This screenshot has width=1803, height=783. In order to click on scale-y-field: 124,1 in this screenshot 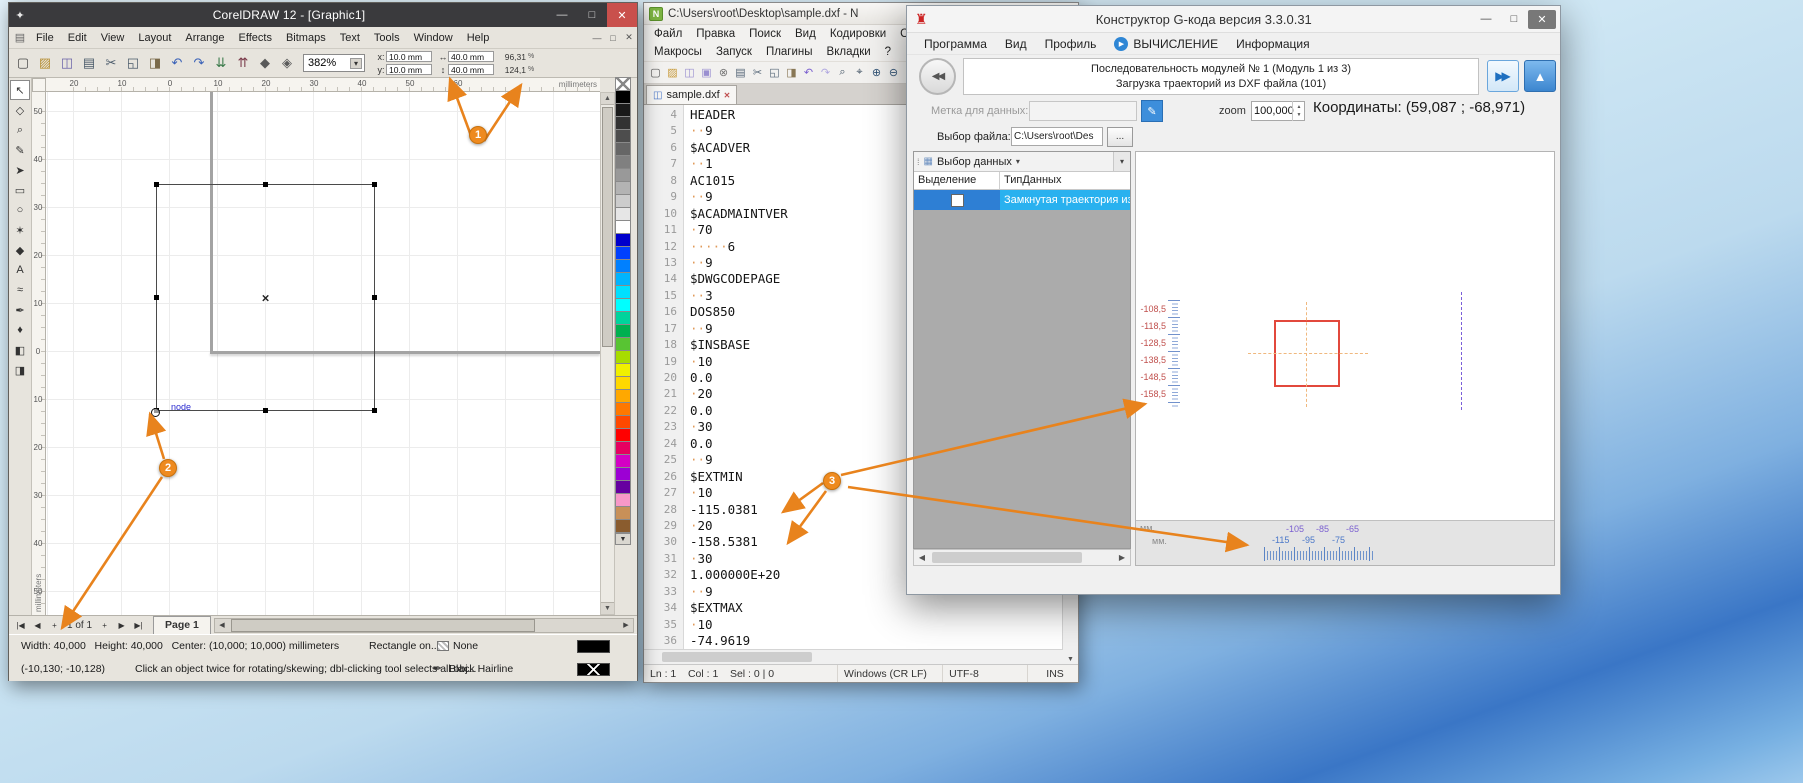, I will do `click(513, 70)`.